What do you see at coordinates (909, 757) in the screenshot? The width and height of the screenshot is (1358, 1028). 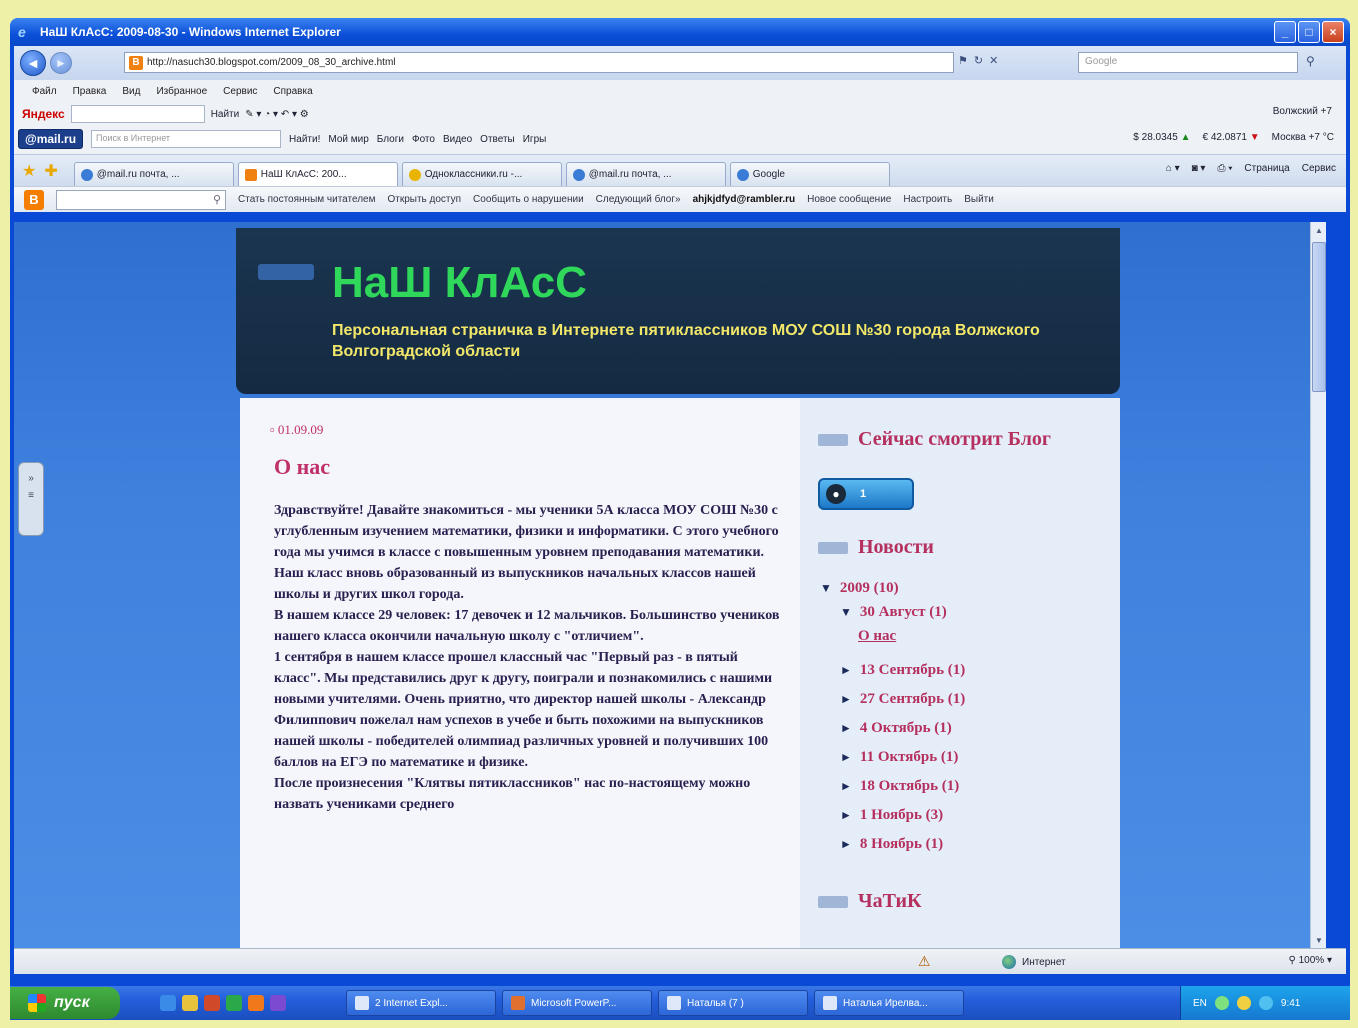 I see `archive-week-label: 11 Октябрь (1)` at bounding box center [909, 757].